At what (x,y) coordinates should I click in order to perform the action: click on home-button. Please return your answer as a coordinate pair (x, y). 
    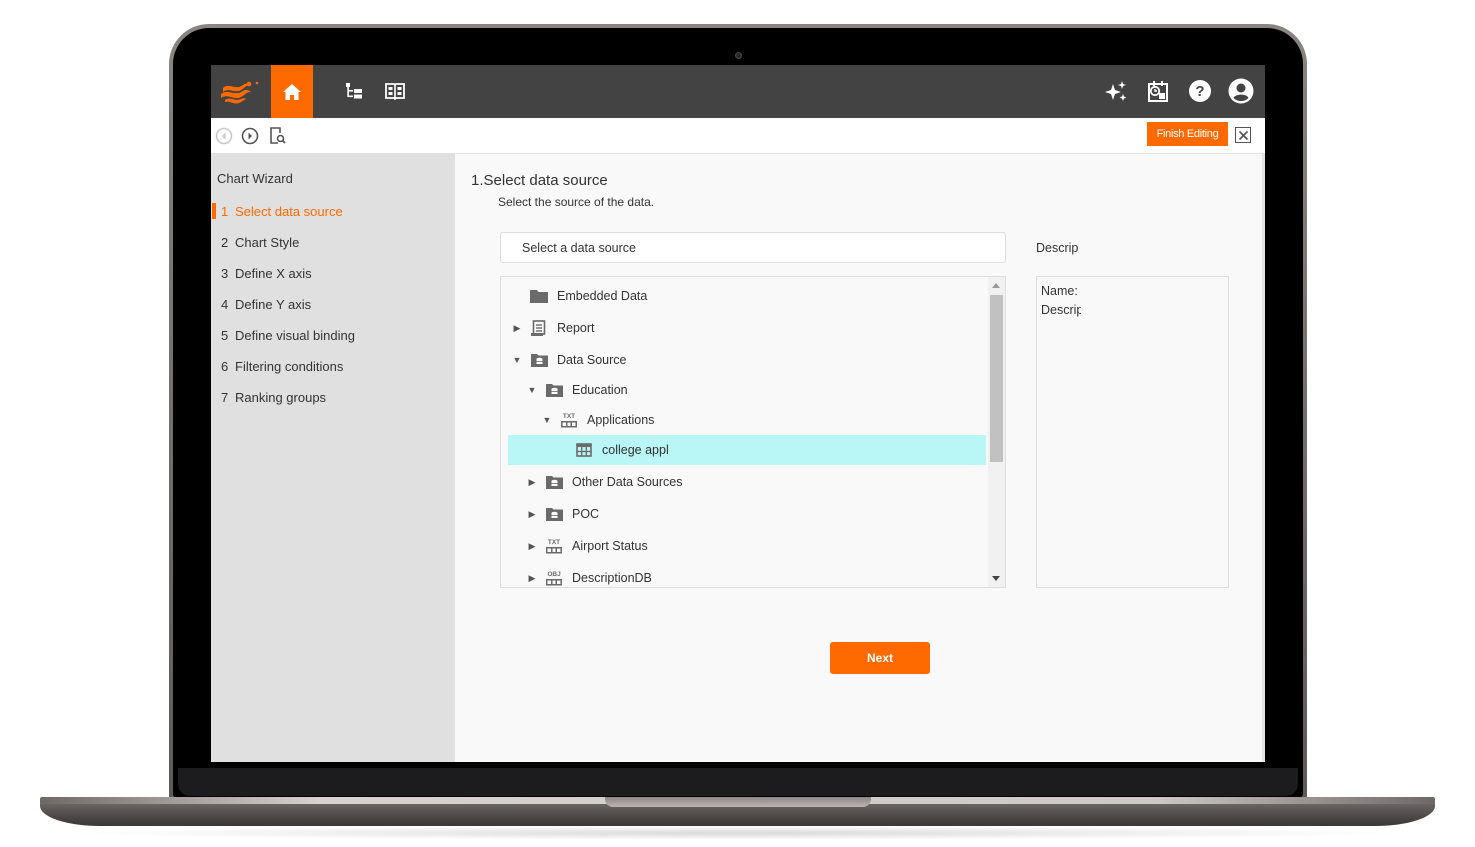
    Looking at the image, I should click on (292, 91).